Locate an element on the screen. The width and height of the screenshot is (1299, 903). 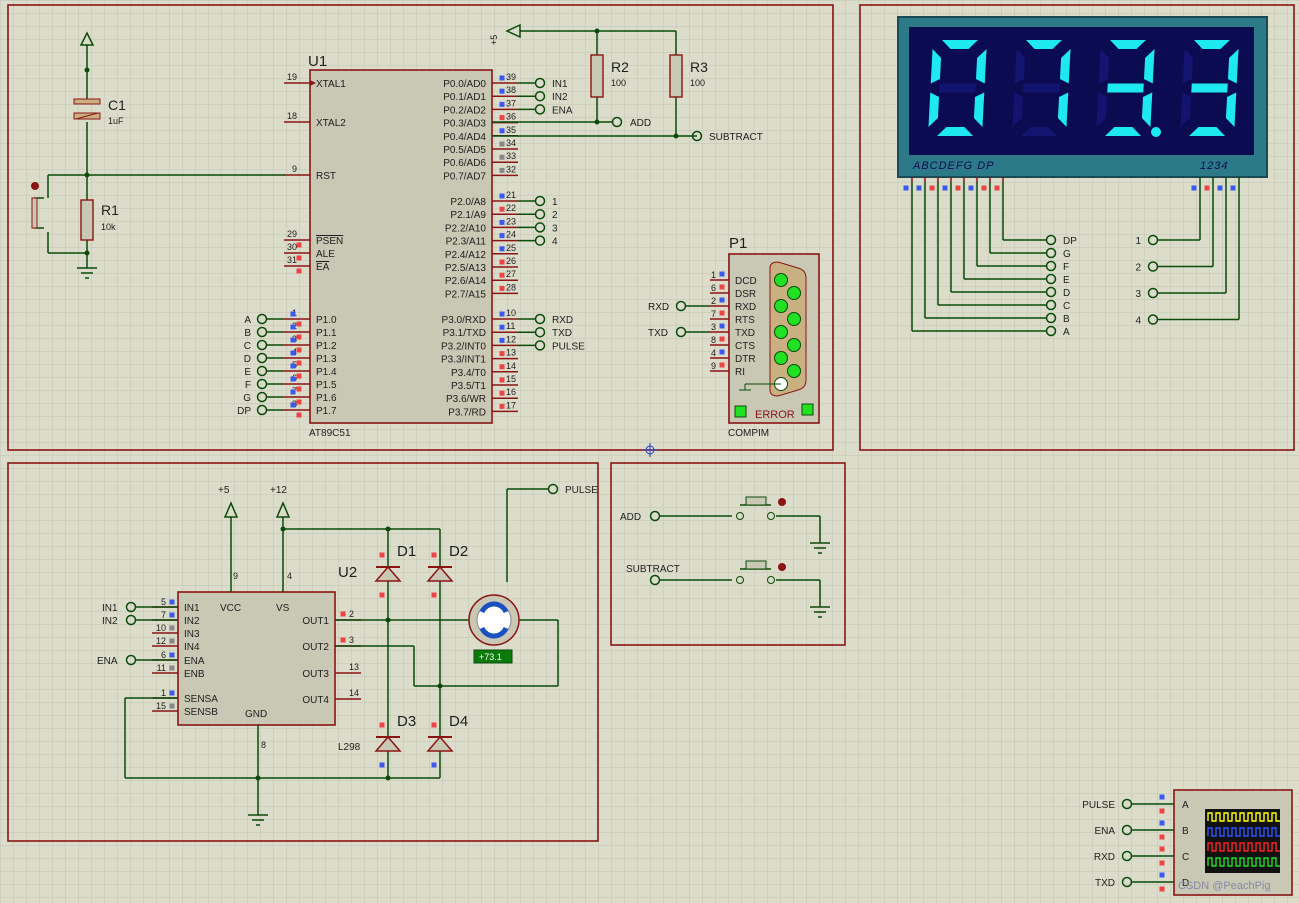
pin-name: P0.2/AD2 is located at coordinates (464, 110).